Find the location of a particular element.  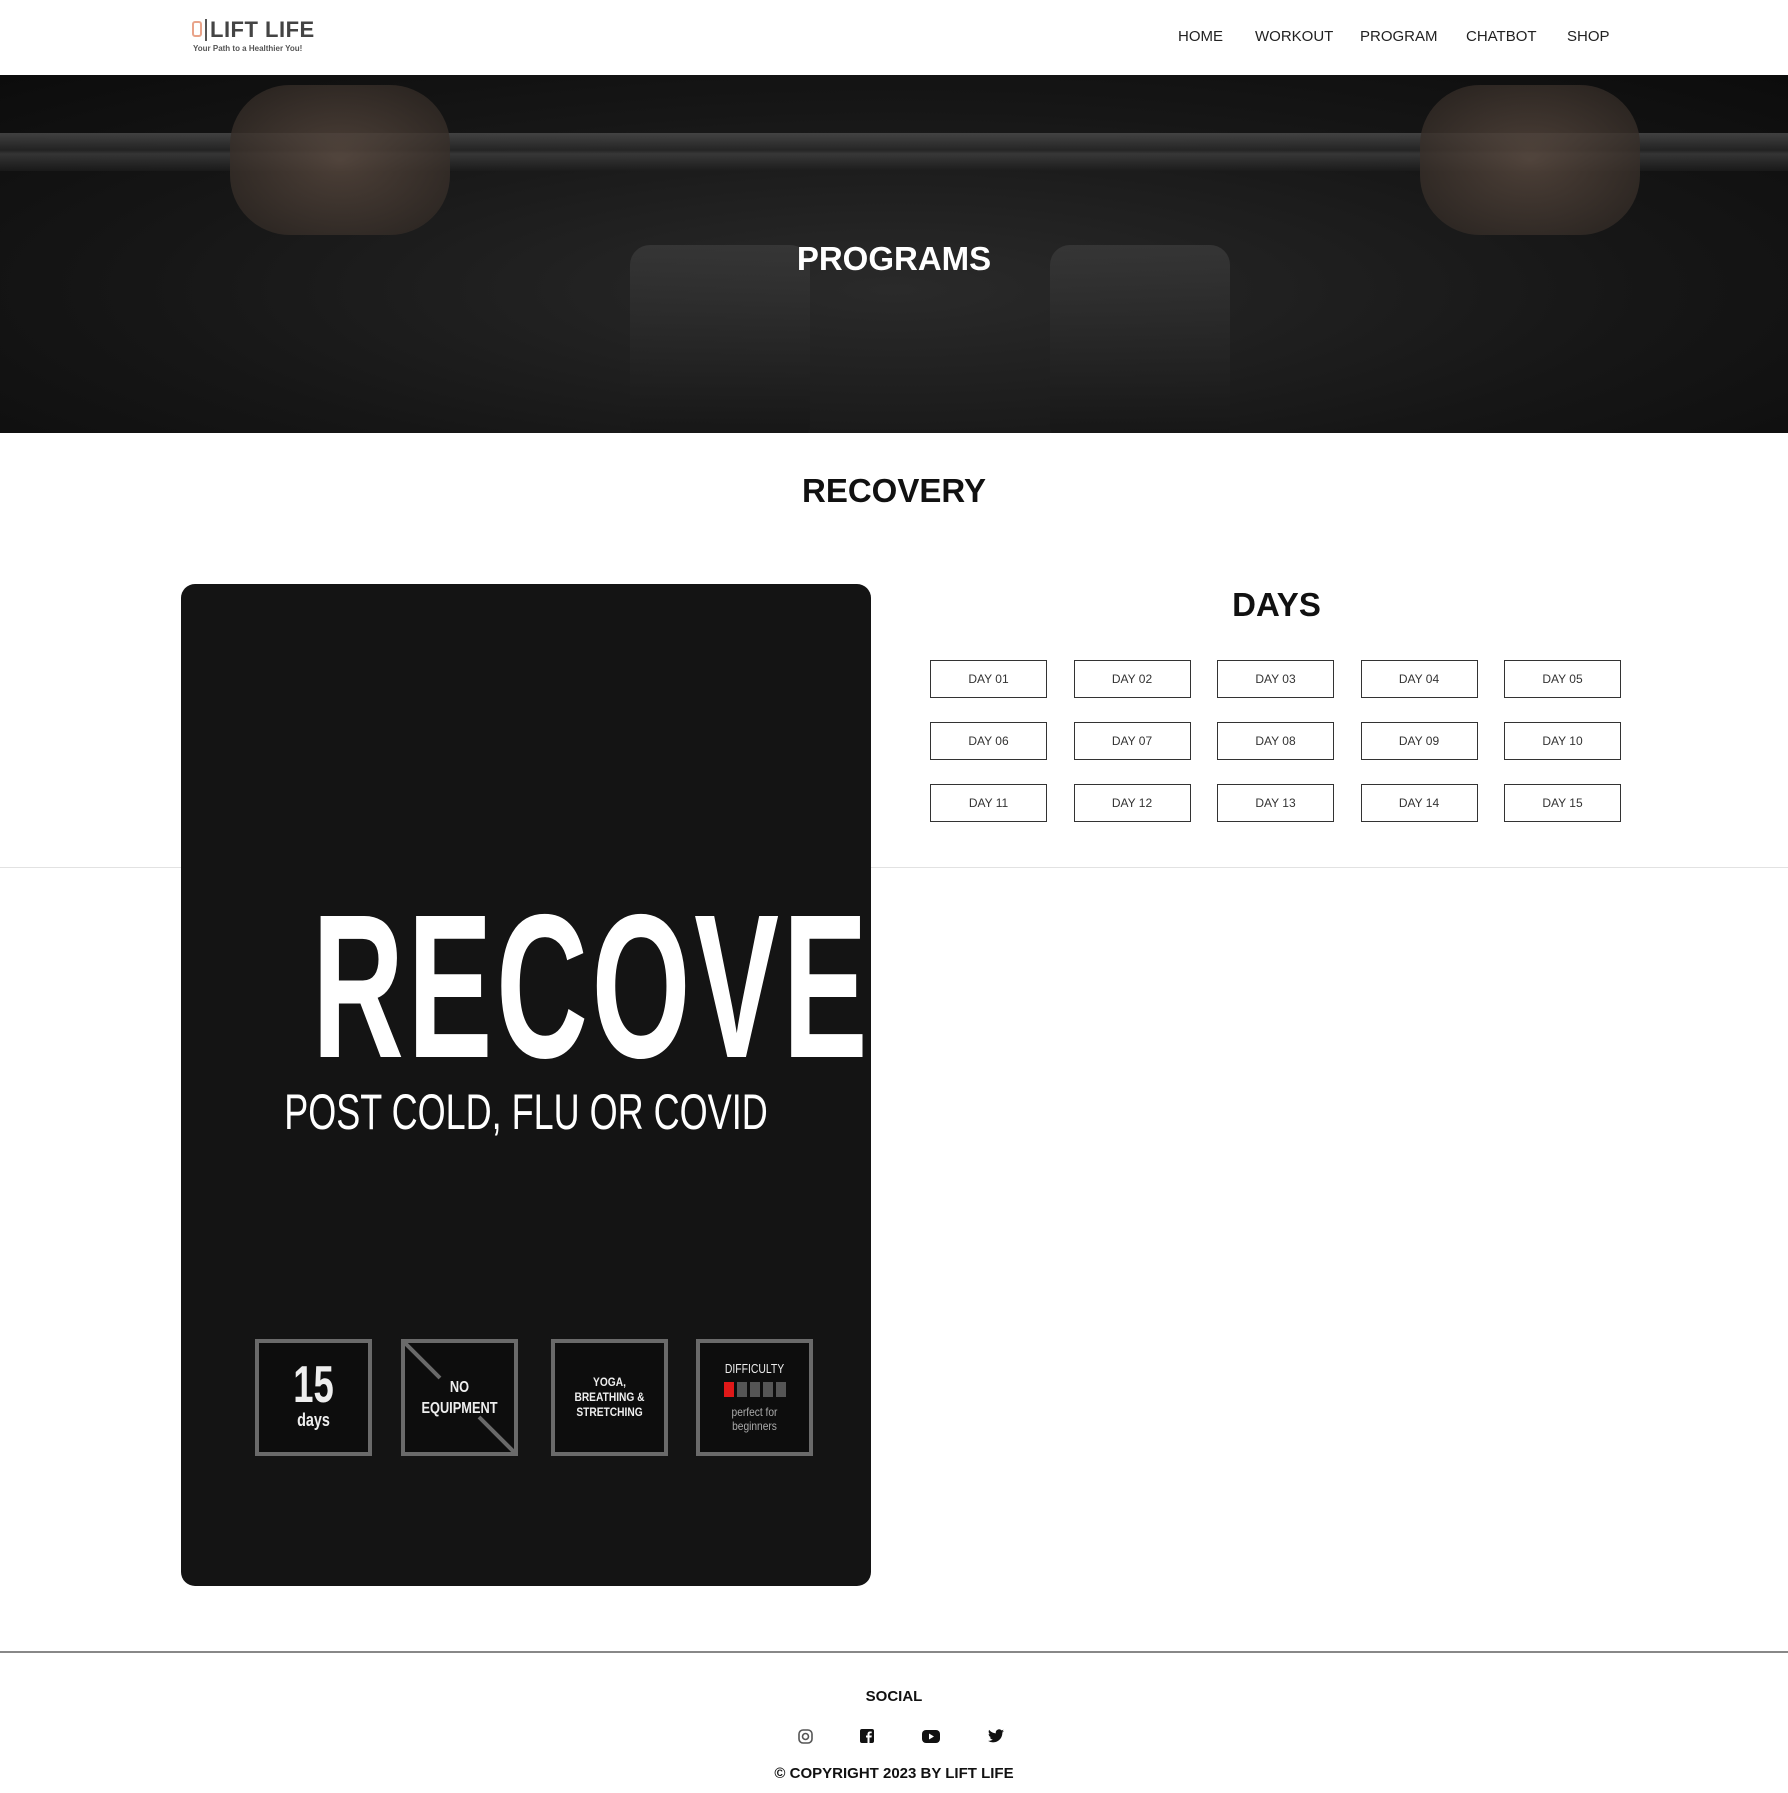

equipment-text: NO EQUIPMENT is located at coordinates (459, 1398).